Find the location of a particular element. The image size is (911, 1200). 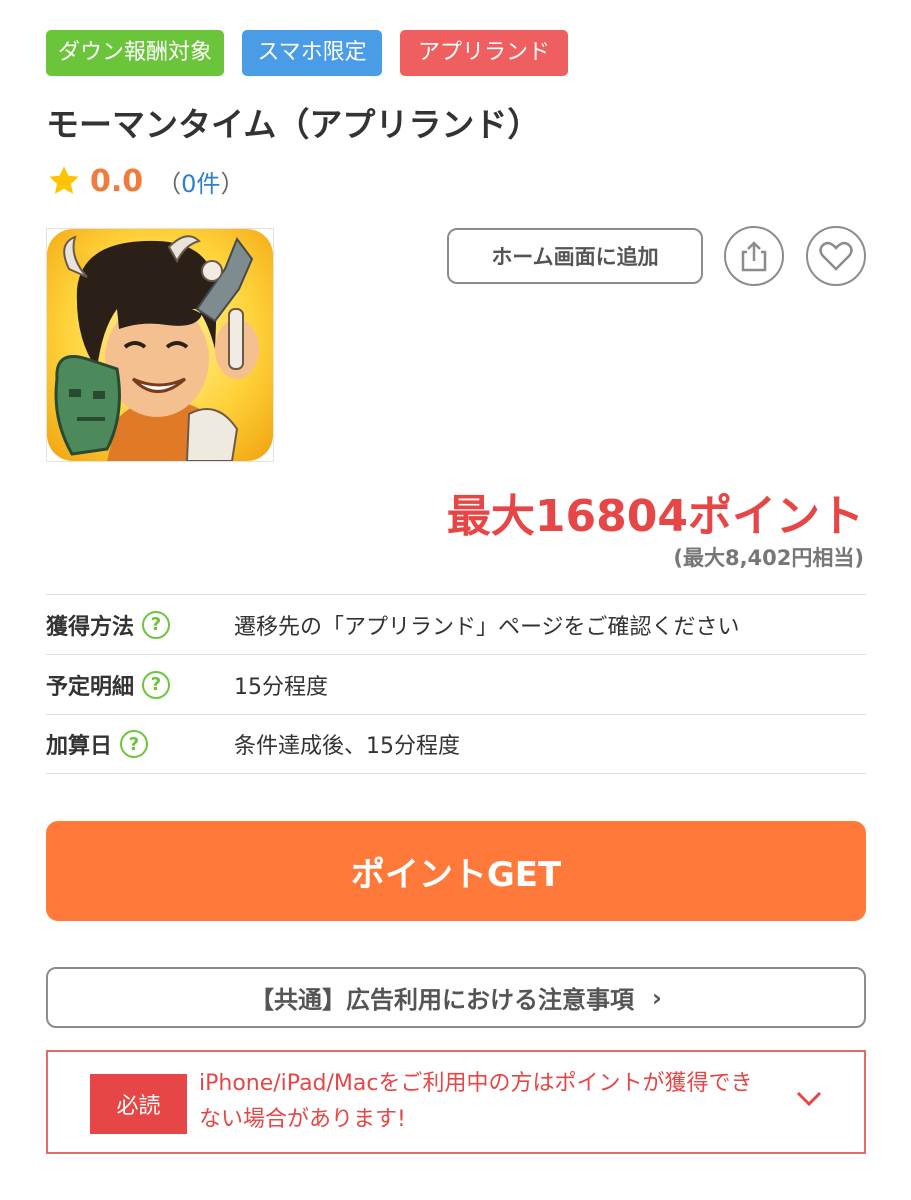

tag-list: ダウン報酬対象 スマホ限定 アプリランド is located at coordinates (307, 53).